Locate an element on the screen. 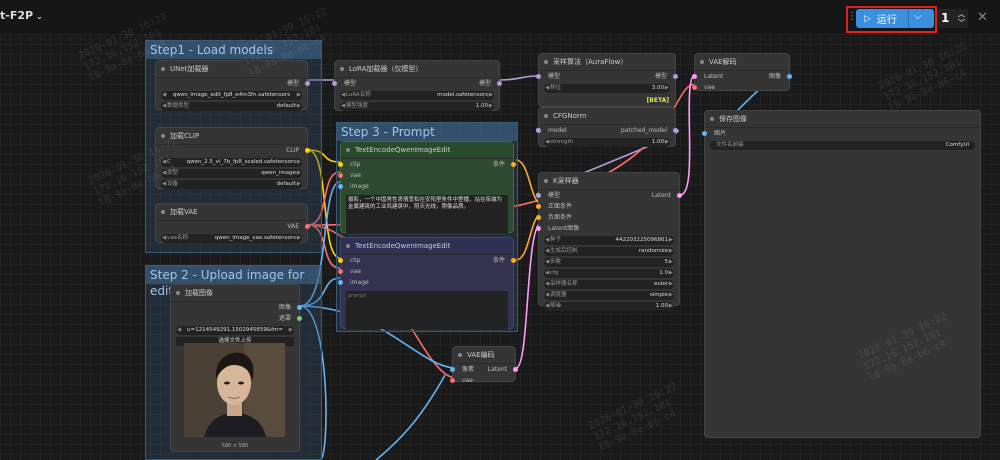 The height and width of the screenshot is (460, 1000). output-vae: VAE is located at coordinates (233, 226).